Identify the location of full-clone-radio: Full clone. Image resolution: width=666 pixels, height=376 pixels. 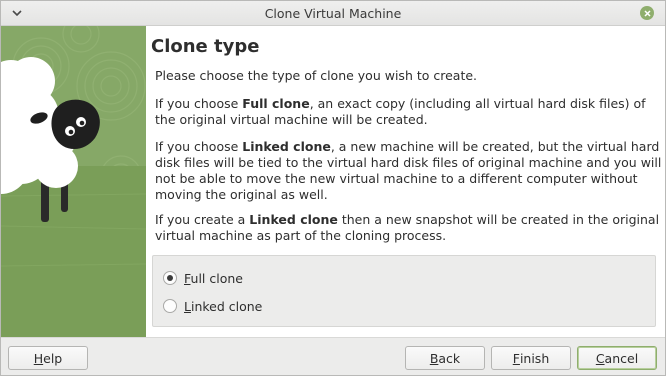
(203, 278).